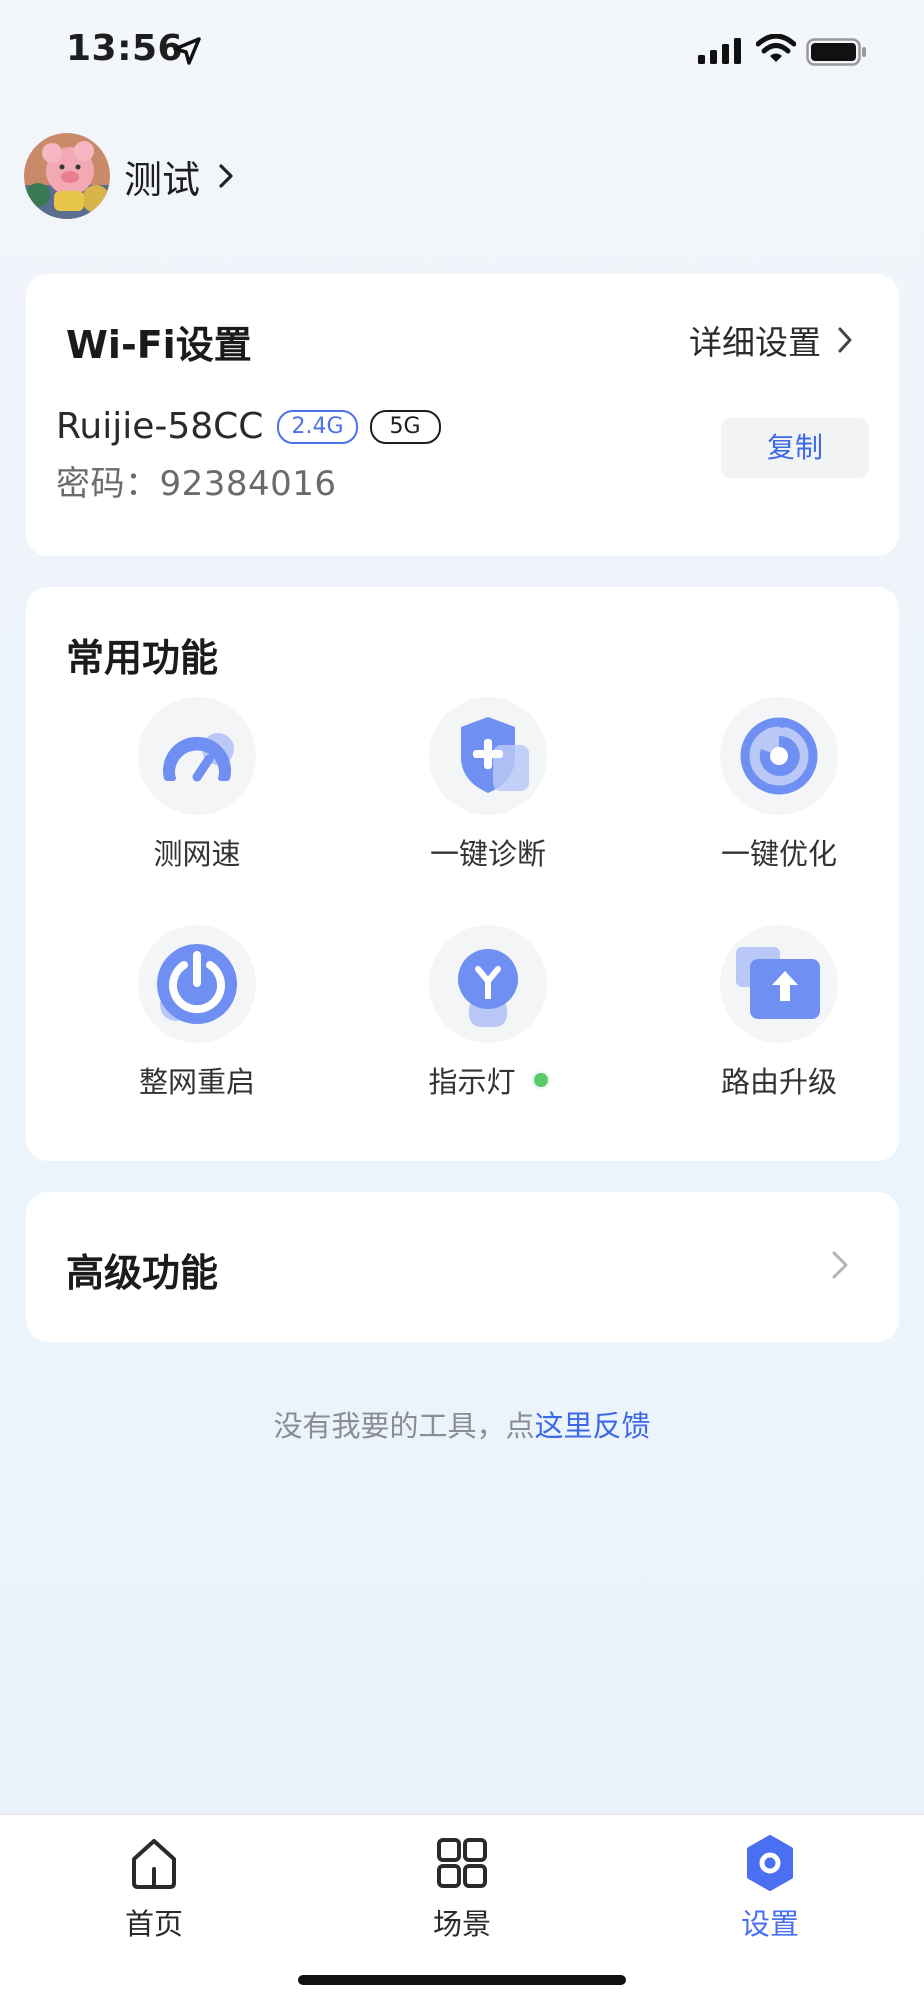 This screenshot has width=924, height=2001. I want to click on optimize-label: 一键优化, so click(778, 854).